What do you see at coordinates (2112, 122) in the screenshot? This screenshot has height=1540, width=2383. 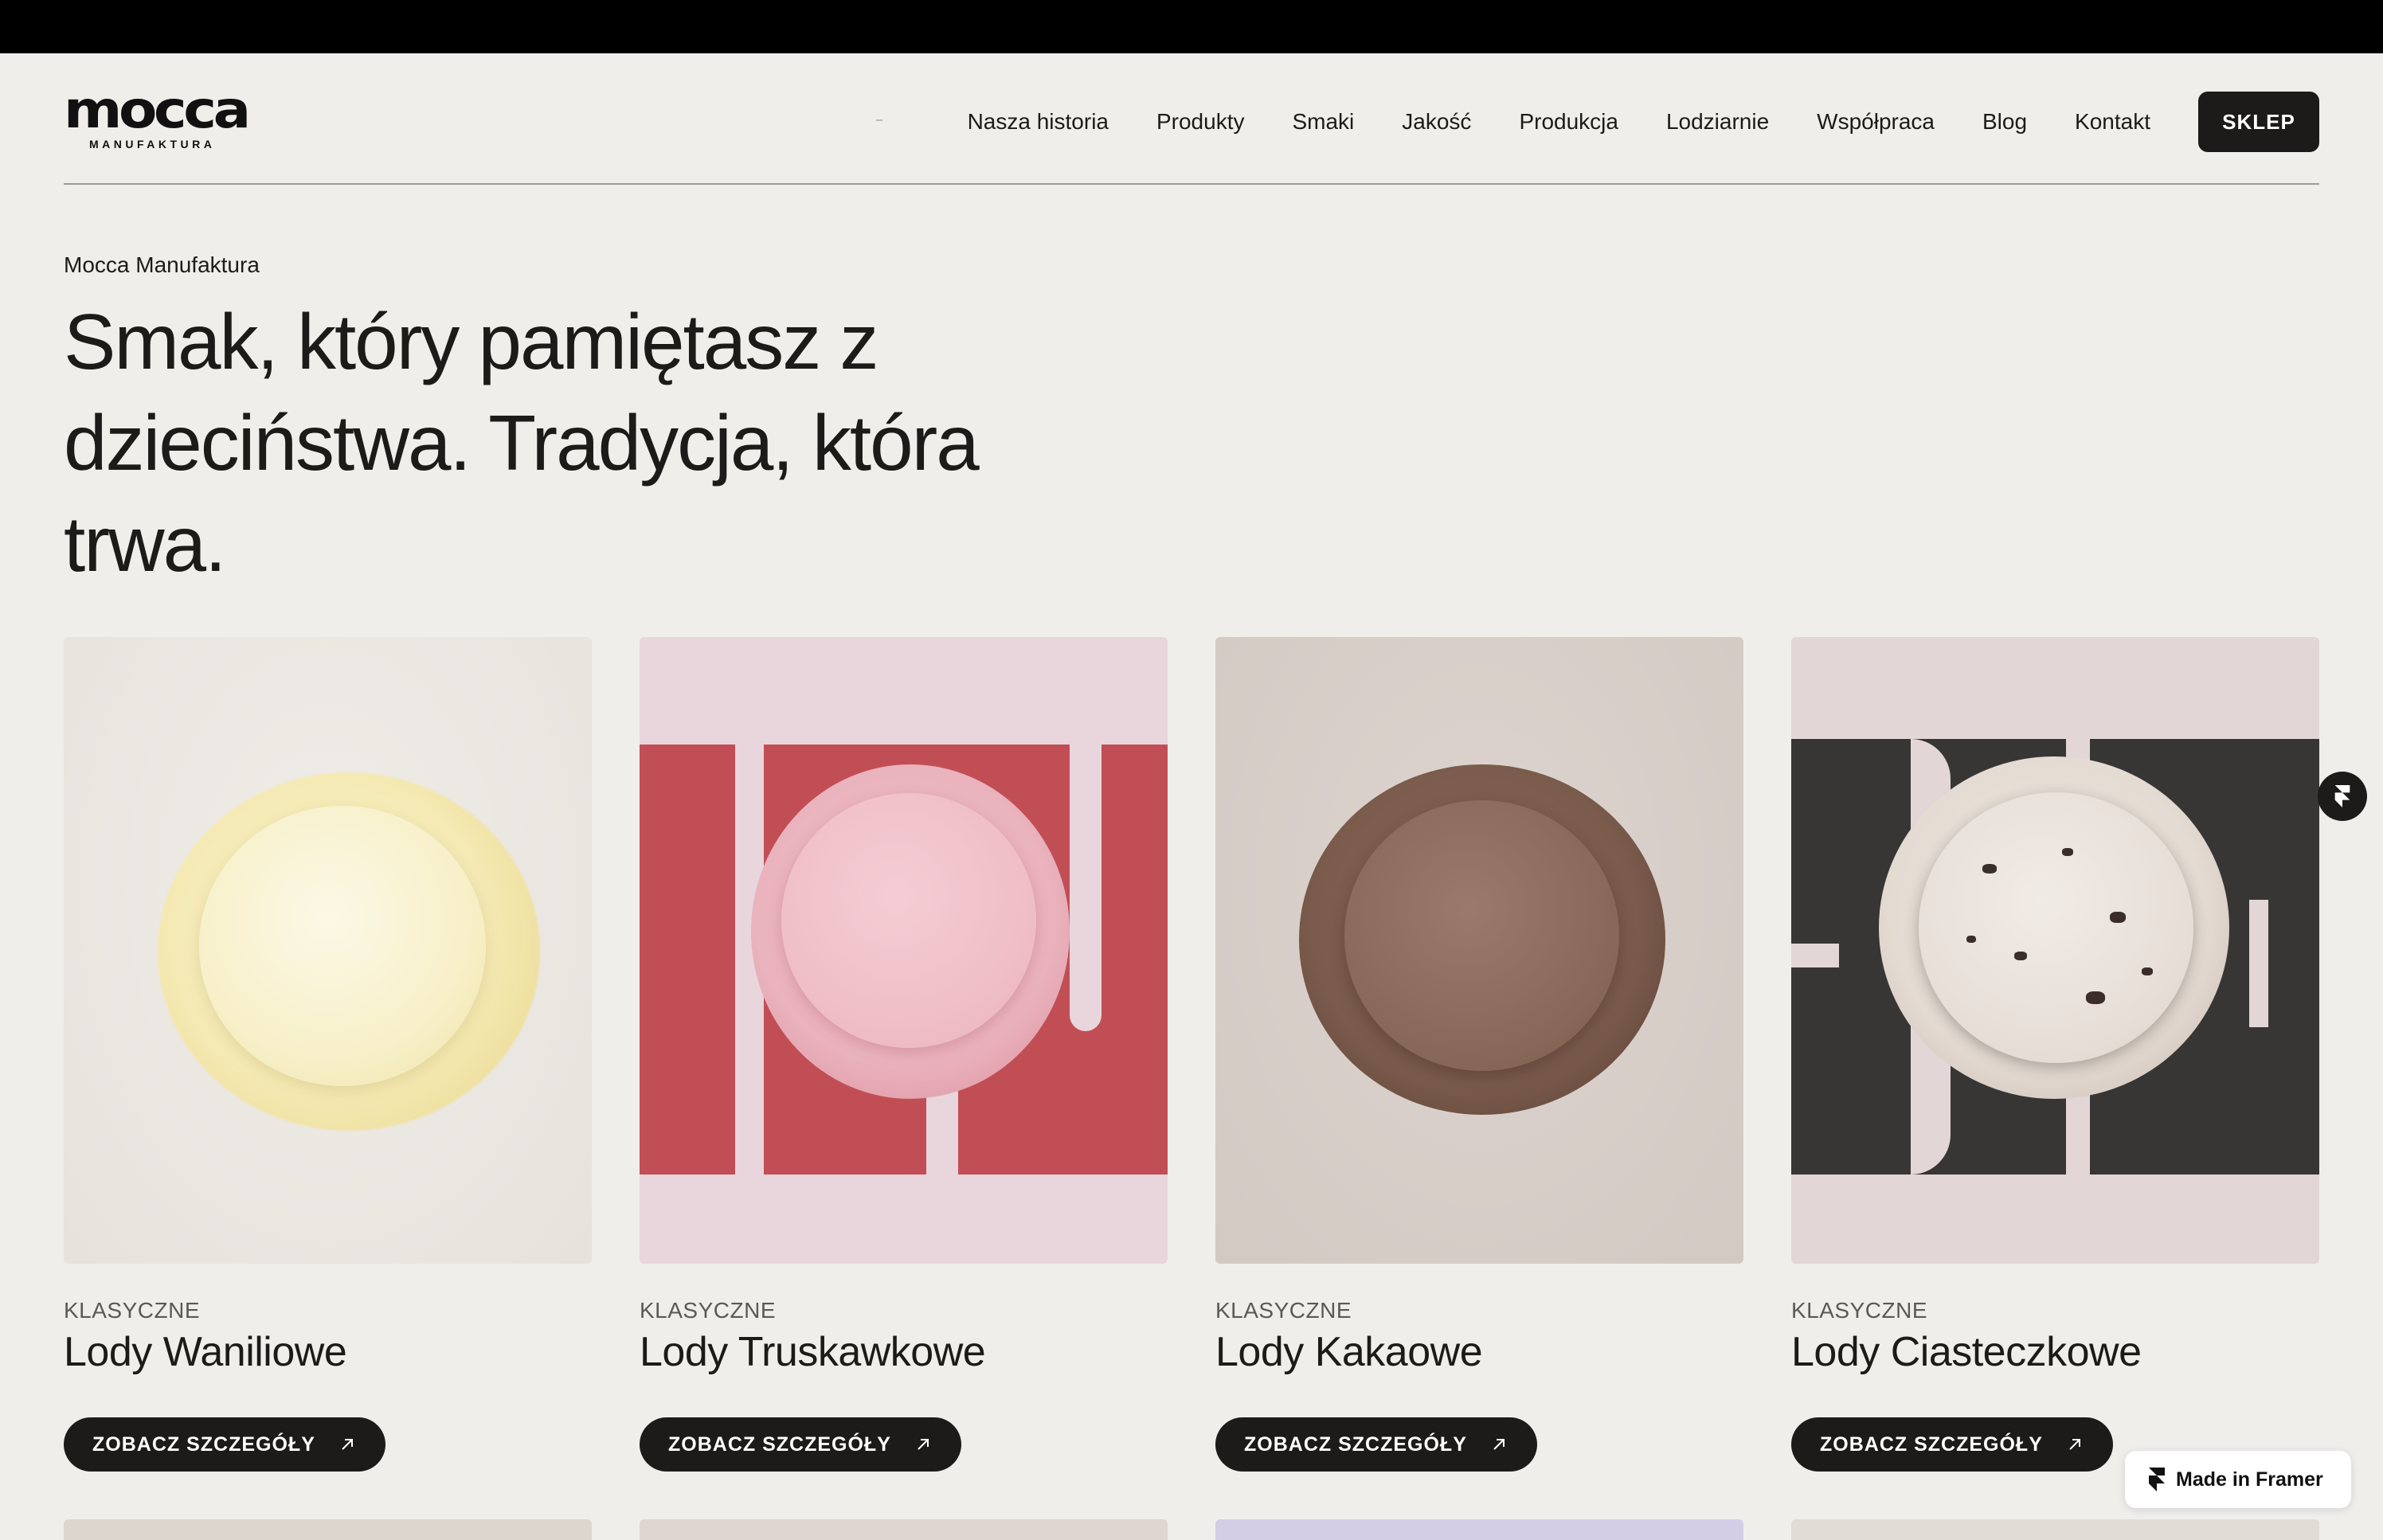 I see `nav-item-kontakt: Kontakt` at bounding box center [2112, 122].